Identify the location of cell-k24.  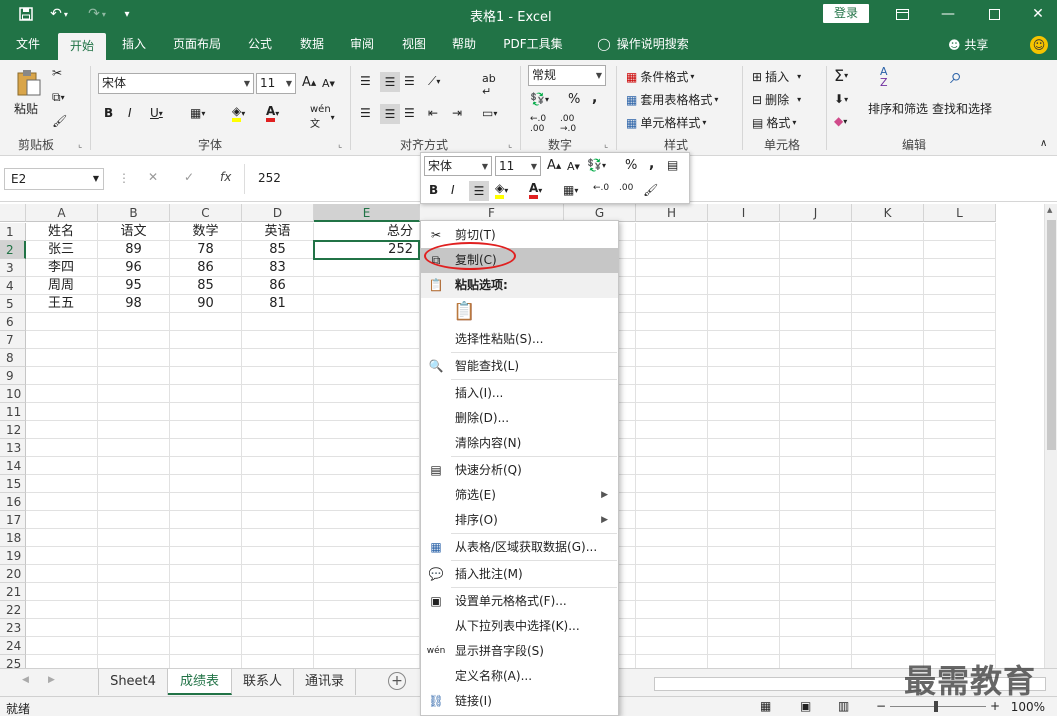
(888, 646).